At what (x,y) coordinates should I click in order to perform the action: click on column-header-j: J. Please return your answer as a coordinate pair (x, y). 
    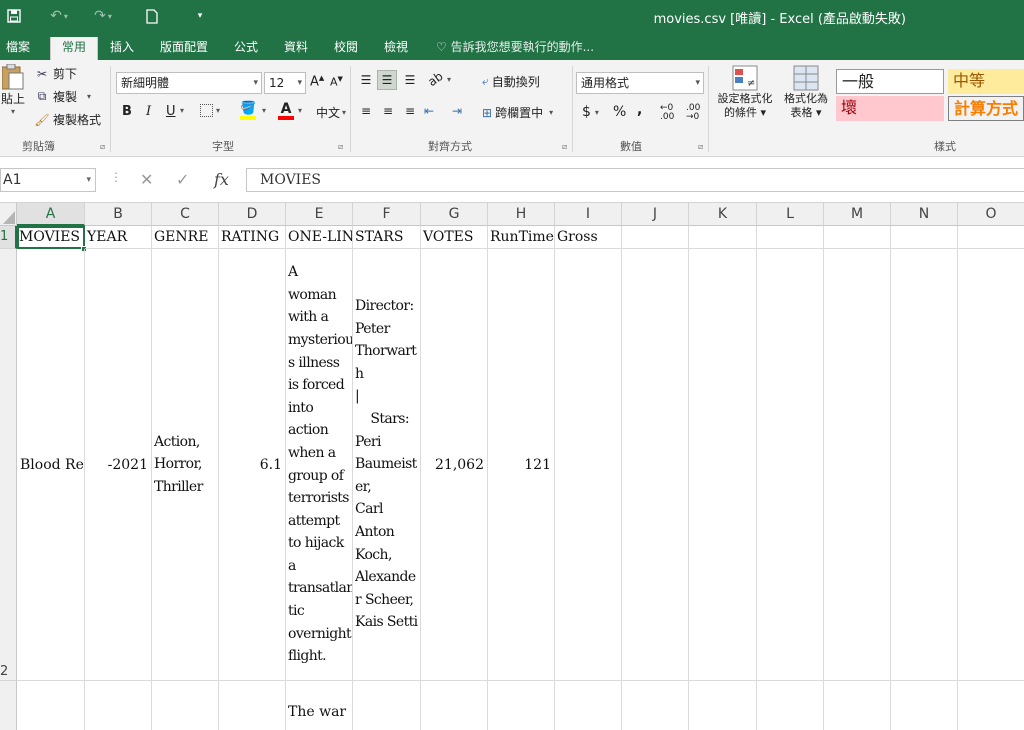
    Looking at the image, I should click on (655, 214).